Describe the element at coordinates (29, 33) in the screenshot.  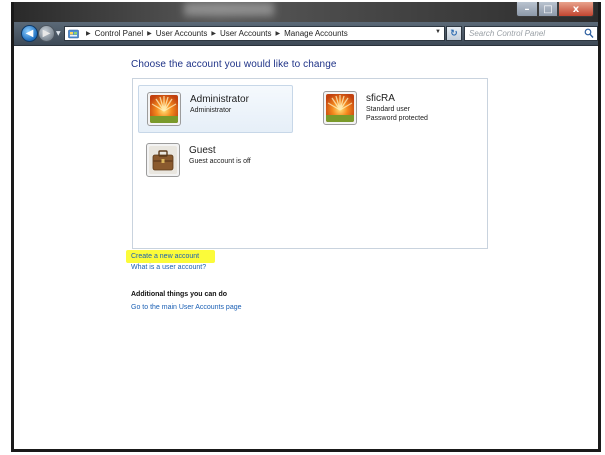
I see `back-button: ◀` at that location.